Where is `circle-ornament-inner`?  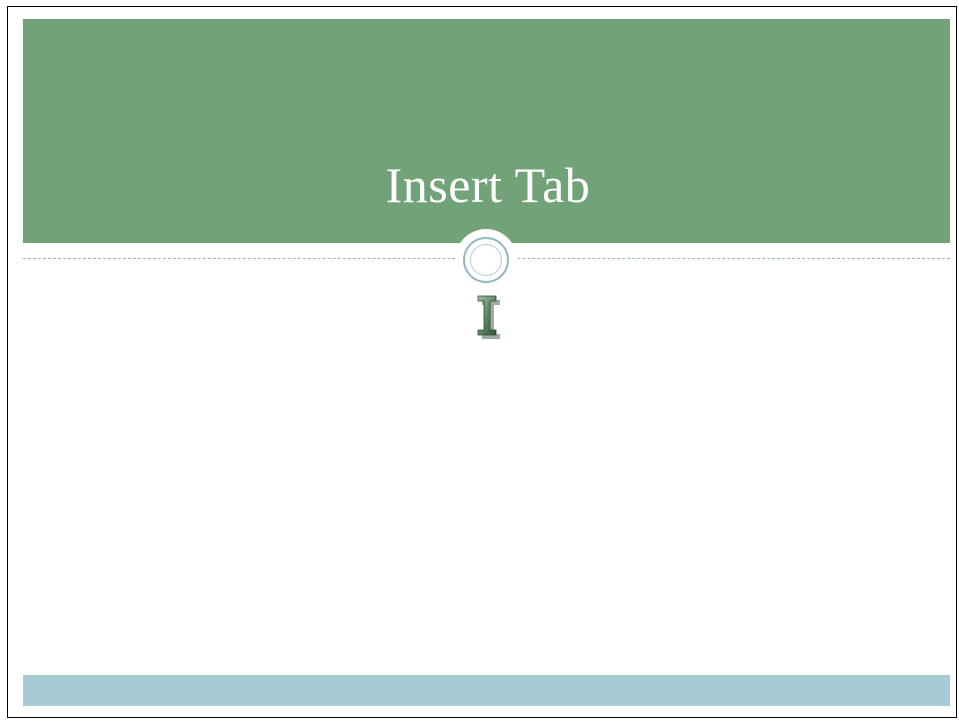 circle-ornament-inner is located at coordinates (486, 260).